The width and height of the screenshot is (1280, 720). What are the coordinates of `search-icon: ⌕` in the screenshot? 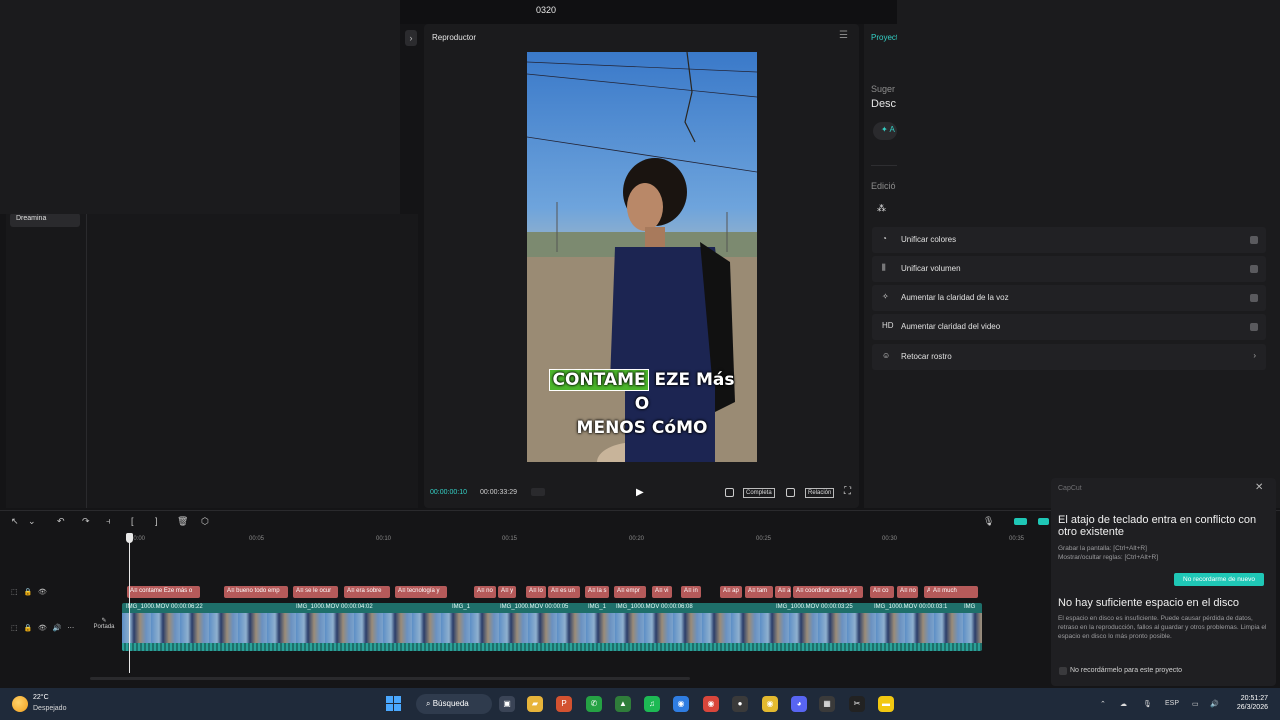 It's located at (429, 703).